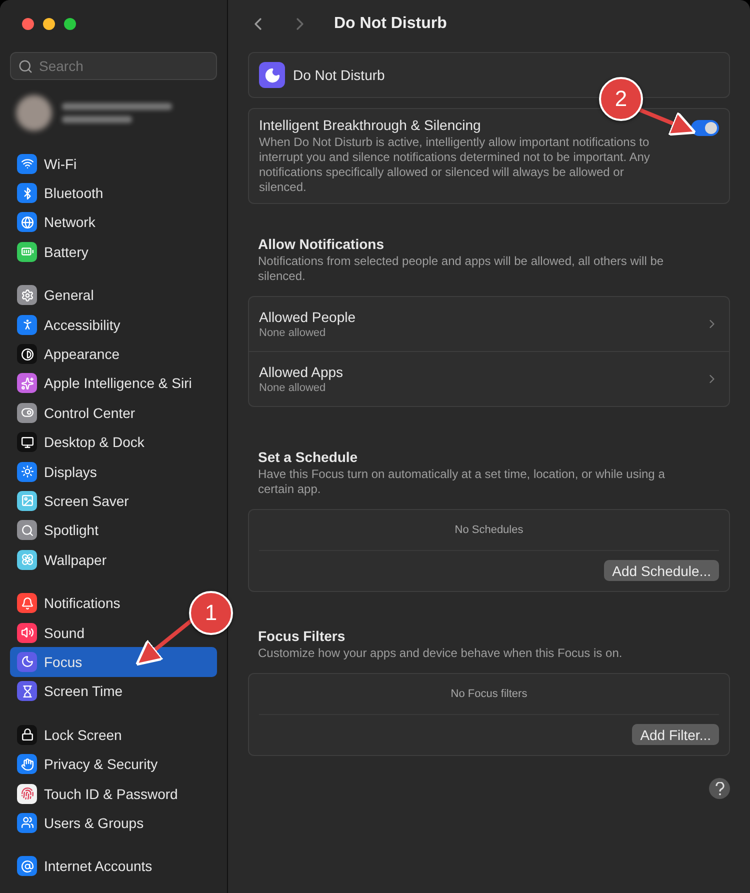  Describe the element at coordinates (56, 223) in the screenshot. I see `sidebar-item: Network` at that location.